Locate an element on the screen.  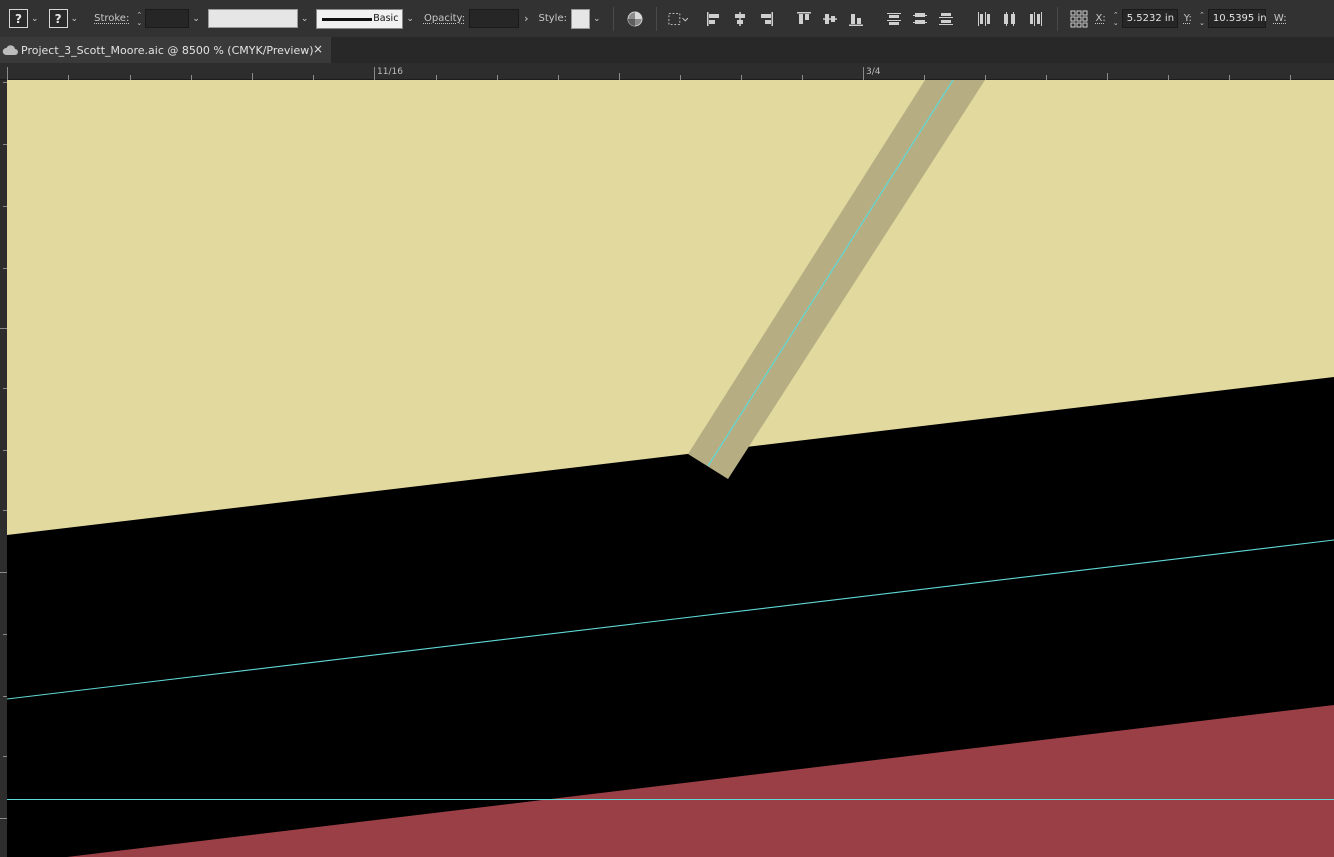
stroke-swatch: ? is located at coordinates (58, 18).